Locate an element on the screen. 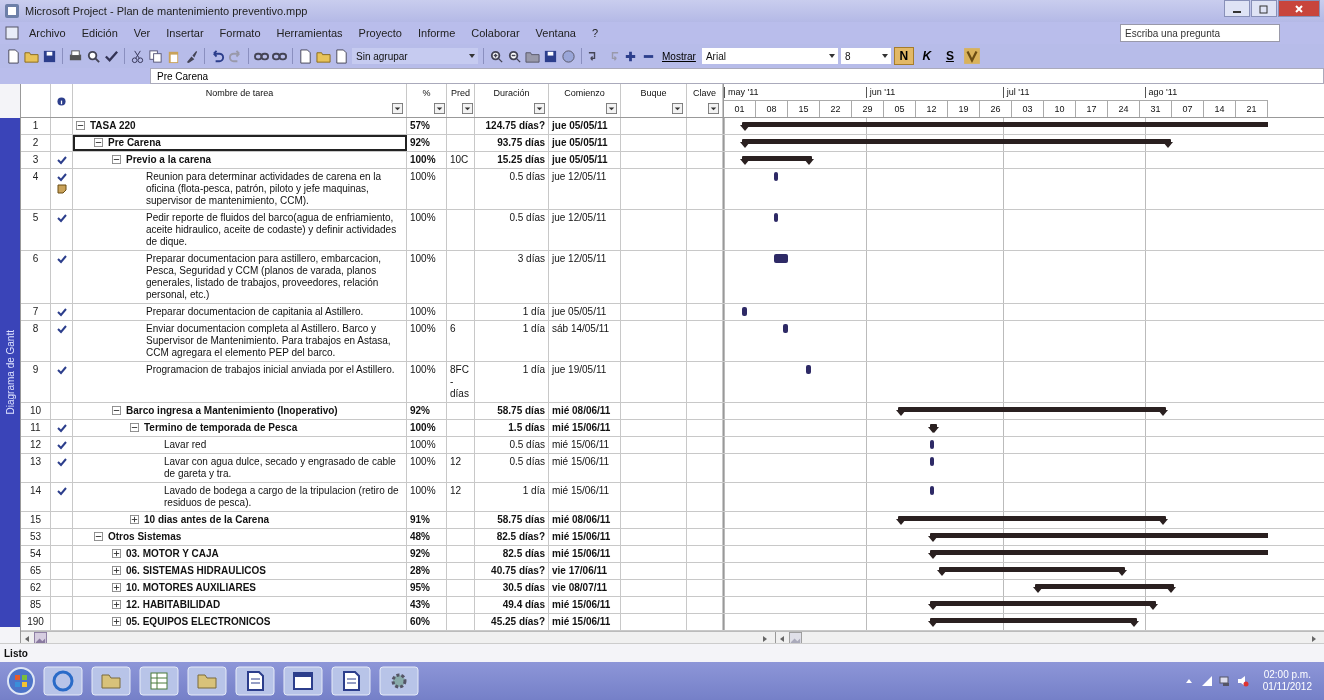 The height and width of the screenshot is (700, 1324). column-header: Comienzo is located at coordinates (584, 93).